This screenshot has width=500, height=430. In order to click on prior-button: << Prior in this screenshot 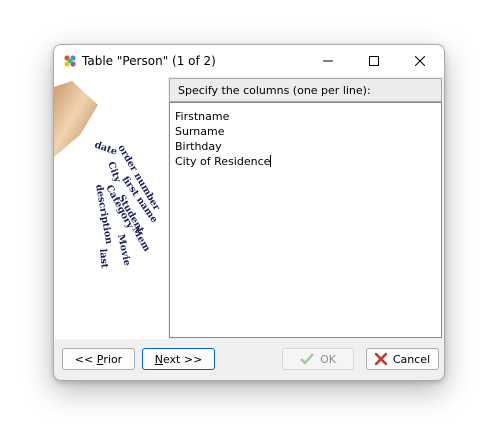, I will do `click(98, 359)`.